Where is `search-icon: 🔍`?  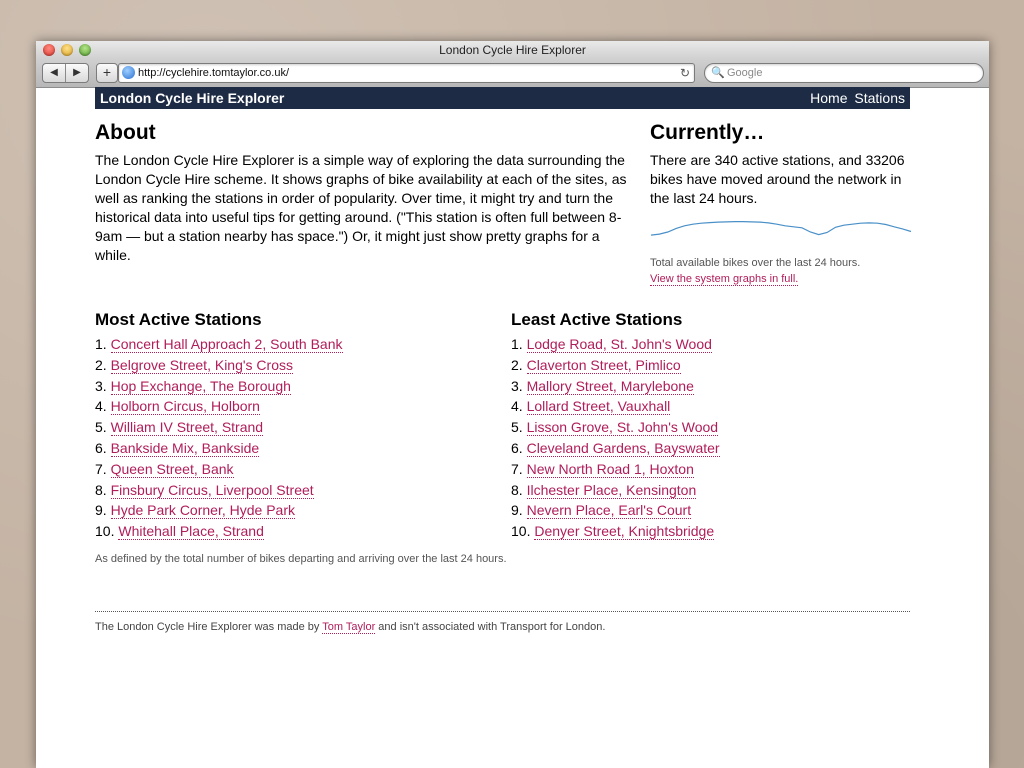 search-icon: 🔍 is located at coordinates (718, 73).